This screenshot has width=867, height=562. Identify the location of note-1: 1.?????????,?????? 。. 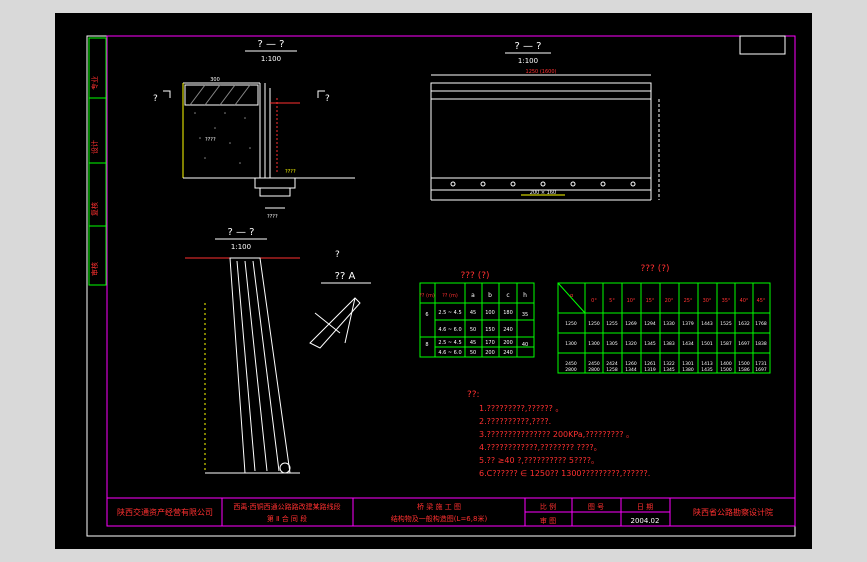
(521, 408).